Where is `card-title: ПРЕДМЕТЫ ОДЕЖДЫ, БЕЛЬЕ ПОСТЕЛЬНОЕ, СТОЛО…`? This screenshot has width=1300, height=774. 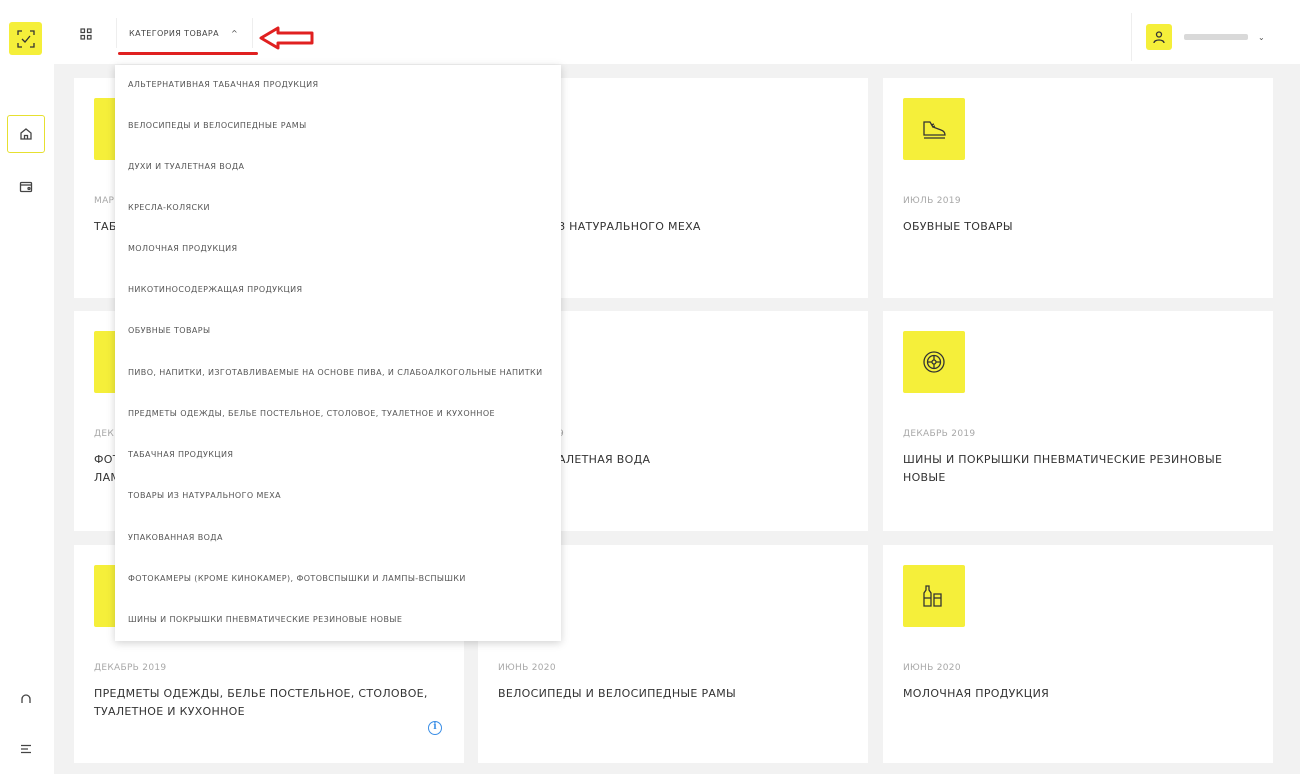
card-title: ПРЕДМЕТЫ ОДЕЖДЫ, БЕЛЬЕ ПОСТЕЛЬНОЕ, СТОЛО… is located at coordinates (261, 702).